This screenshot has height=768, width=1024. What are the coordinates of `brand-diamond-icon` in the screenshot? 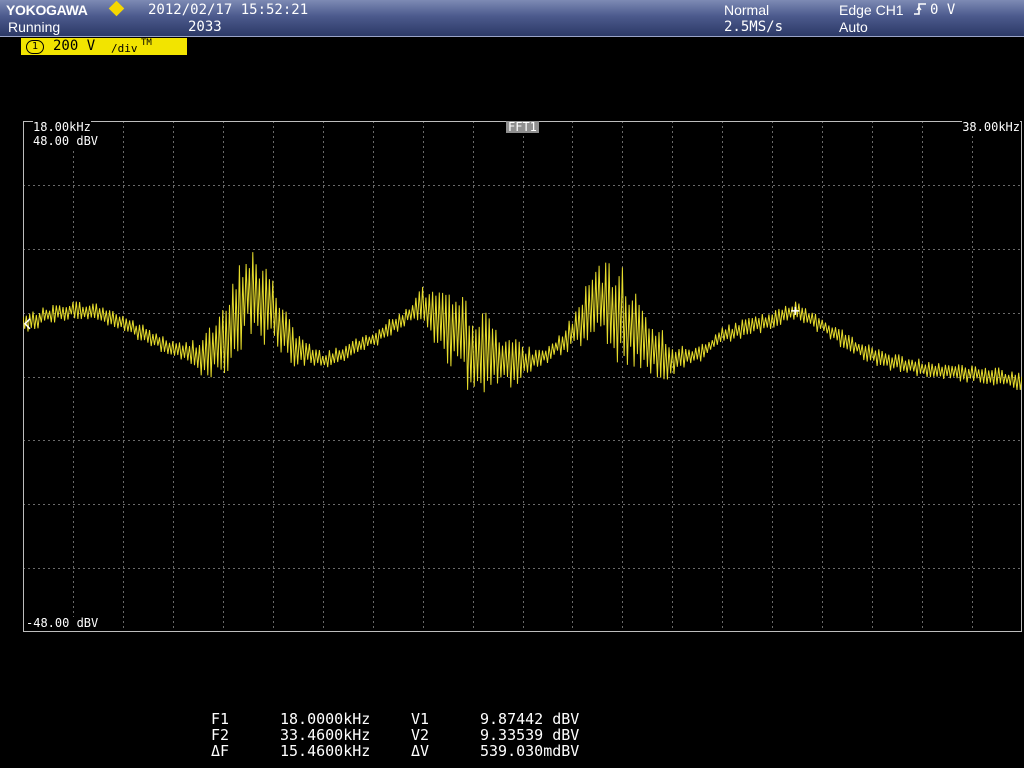 It's located at (116, 8).